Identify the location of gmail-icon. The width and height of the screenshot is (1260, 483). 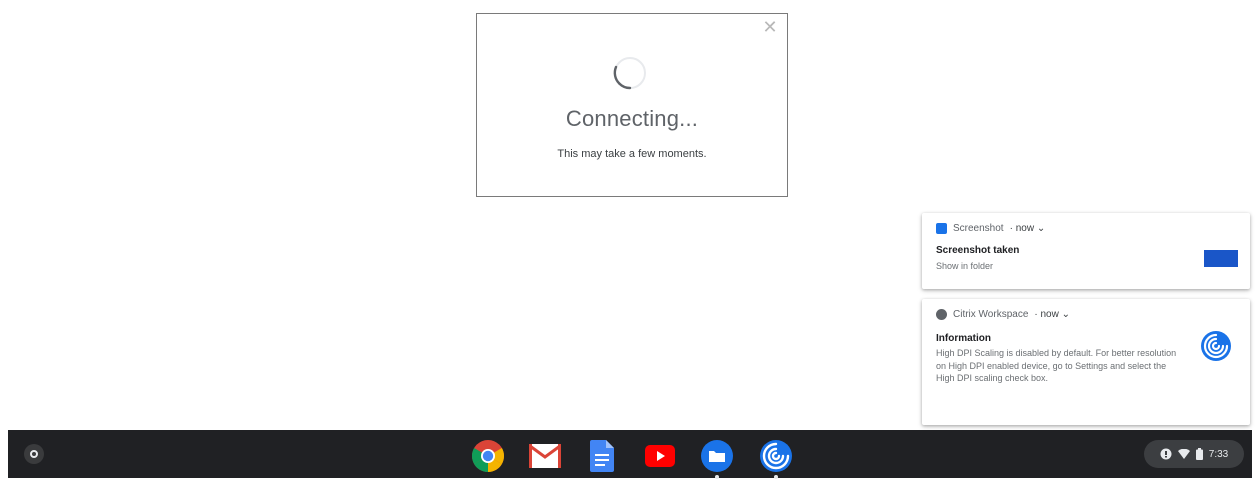
(545, 456).